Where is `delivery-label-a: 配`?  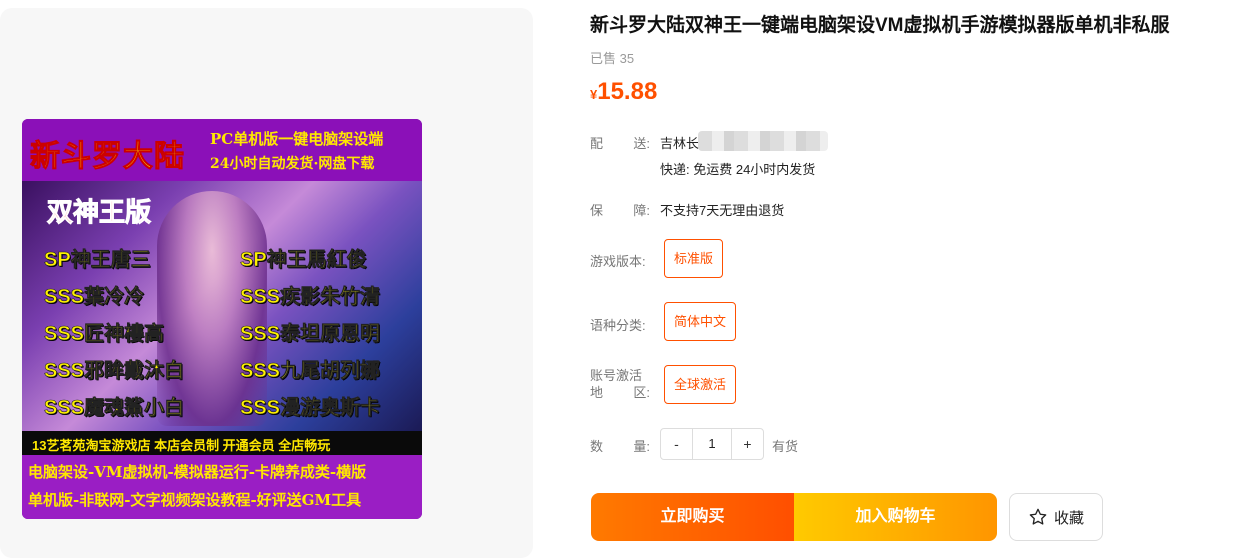 delivery-label-a: 配 is located at coordinates (597, 143).